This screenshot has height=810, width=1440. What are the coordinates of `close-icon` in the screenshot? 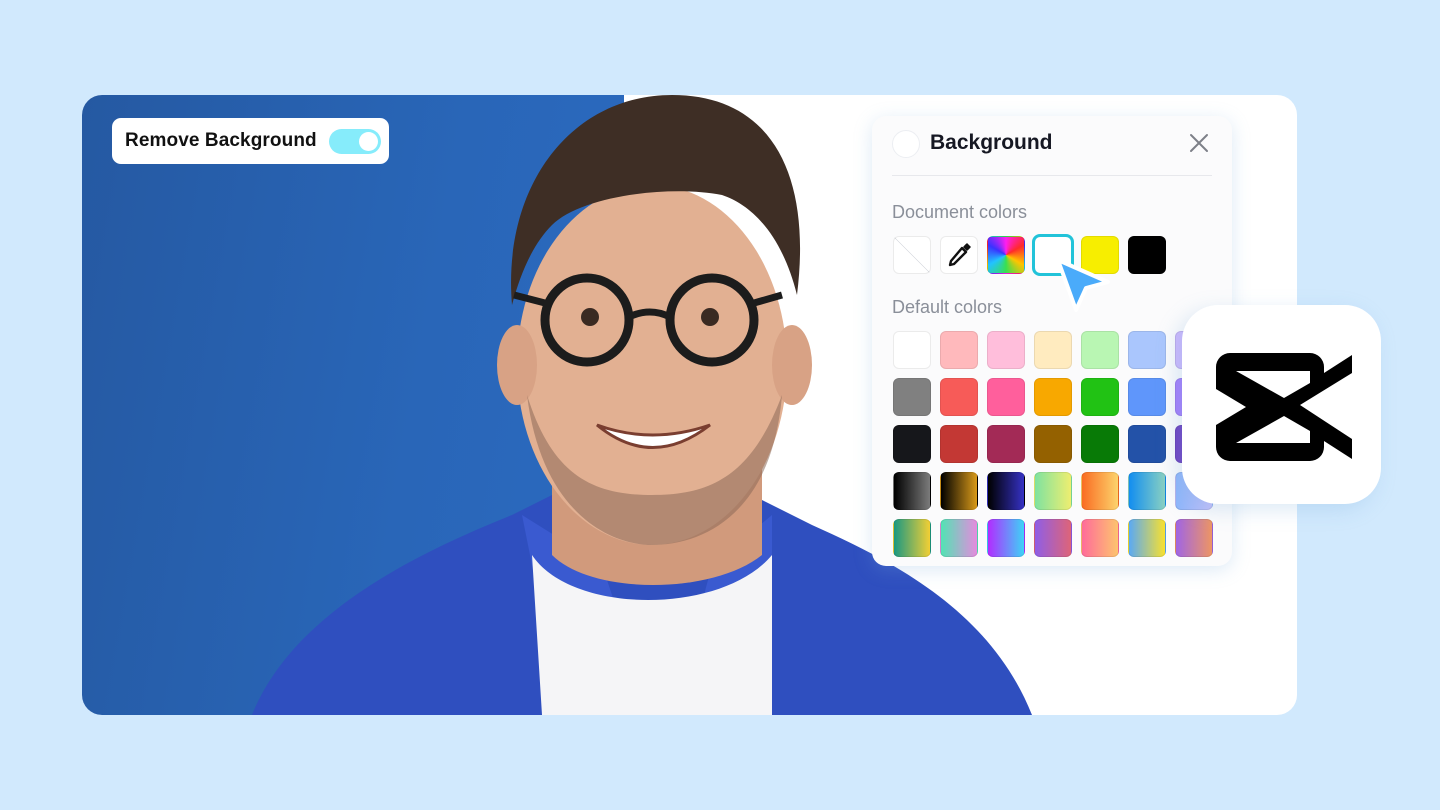 It's located at (1199, 143).